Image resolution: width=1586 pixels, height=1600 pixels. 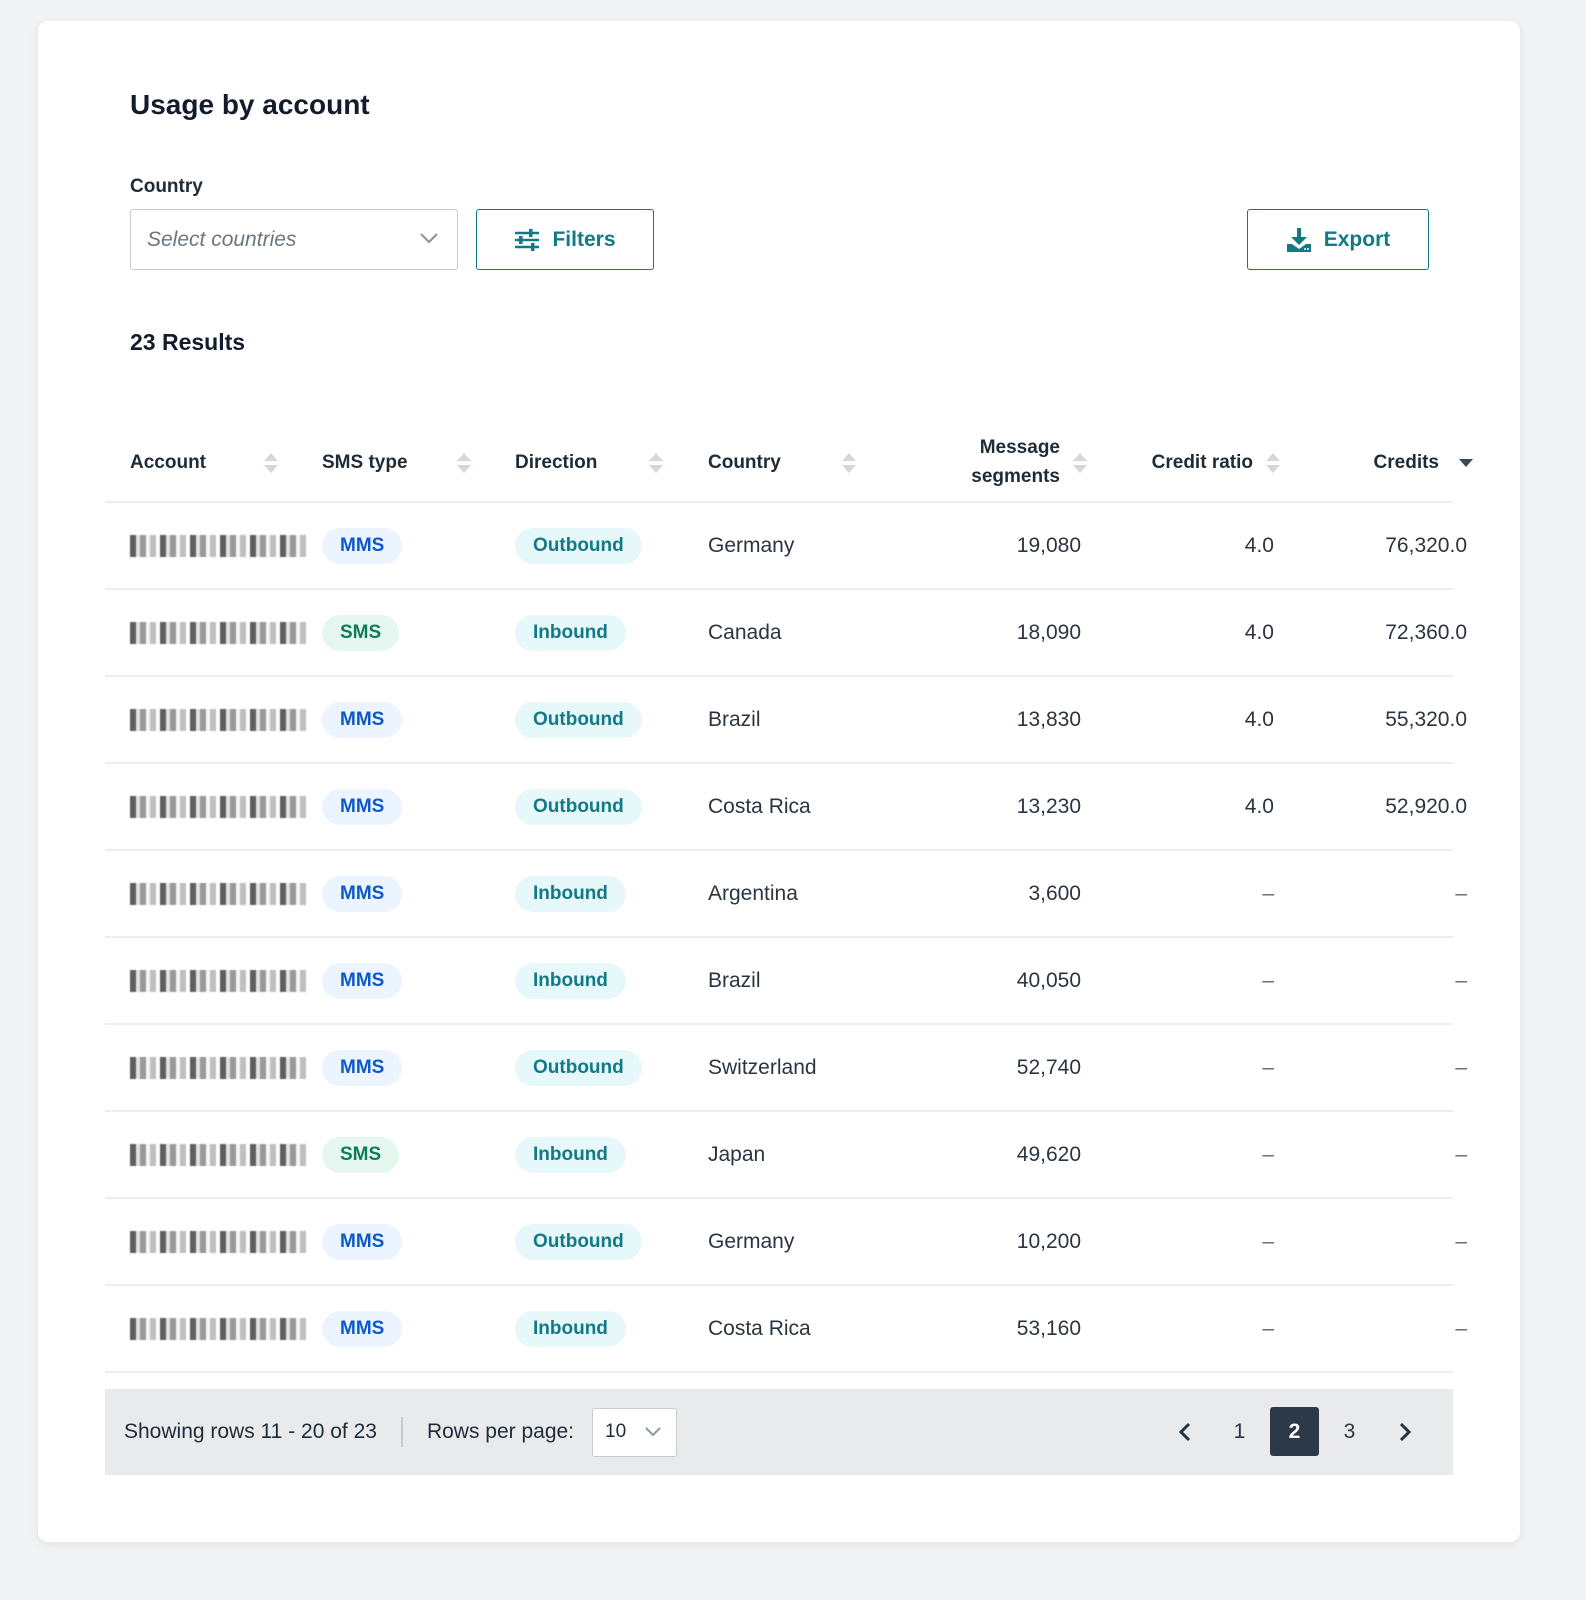 I want to click on export-button-label: Export, so click(x=1357, y=239).